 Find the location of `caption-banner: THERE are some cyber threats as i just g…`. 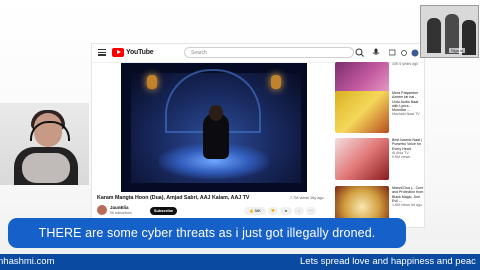

caption-banner: THERE are some cyber threats as i just g… is located at coordinates (207, 233).